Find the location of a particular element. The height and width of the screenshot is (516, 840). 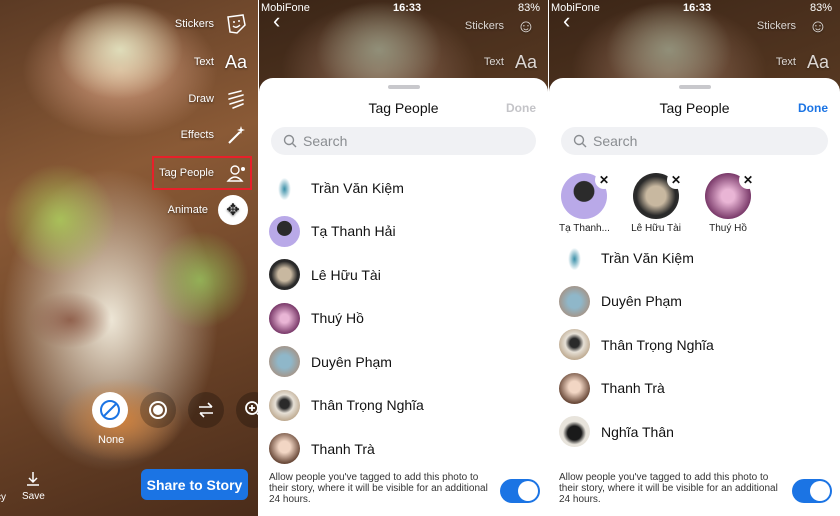

tag-people-highlight-box is located at coordinates (202, 173).